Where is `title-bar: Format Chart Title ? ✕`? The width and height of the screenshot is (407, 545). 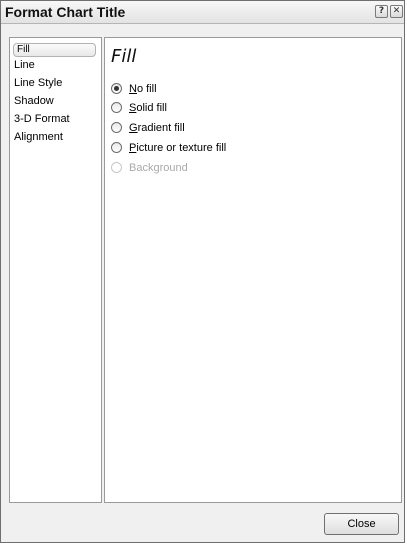 title-bar: Format Chart Title ? ✕ is located at coordinates (202, 12).